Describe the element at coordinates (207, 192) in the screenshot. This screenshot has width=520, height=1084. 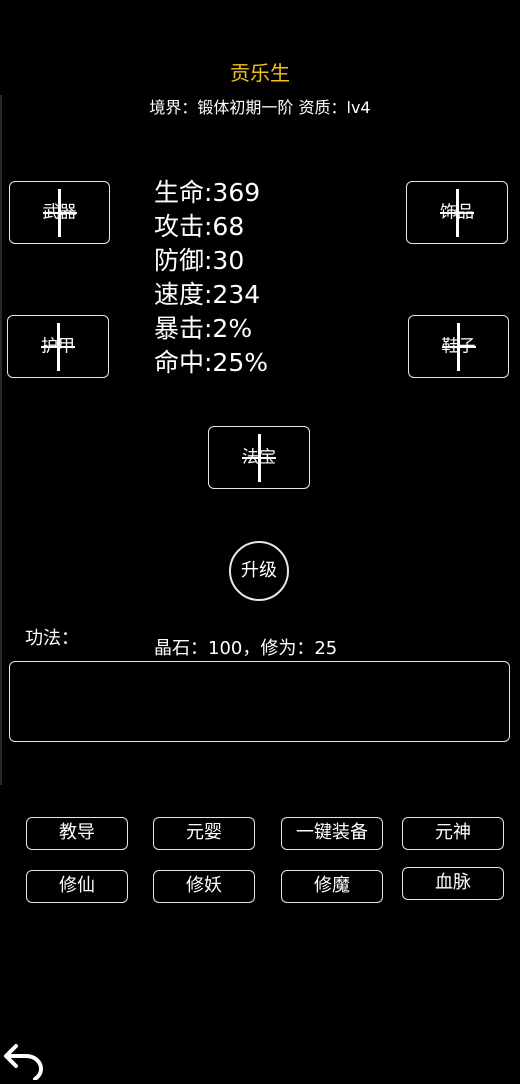
I see `stat-hp: 生命:369` at that location.